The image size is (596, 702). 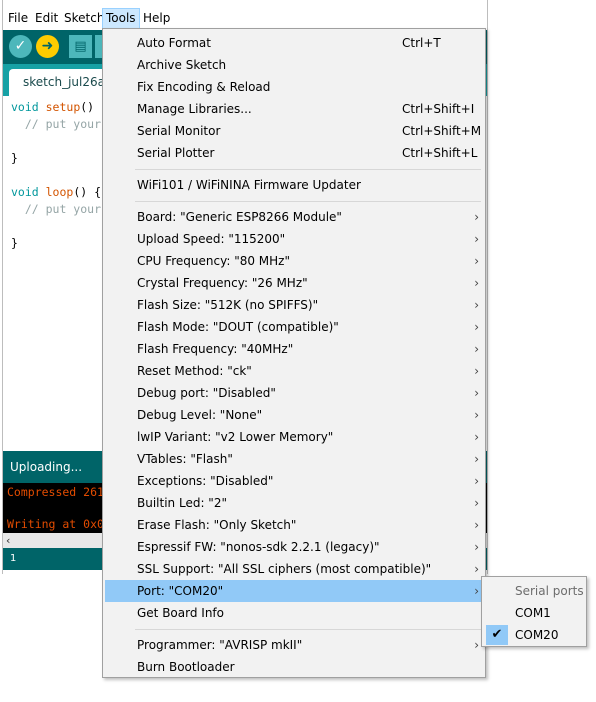 What do you see at coordinates (185, 459) in the screenshot?
I see `menu-item-label: VTables: "Flash"` at bounding box center [185, 459].